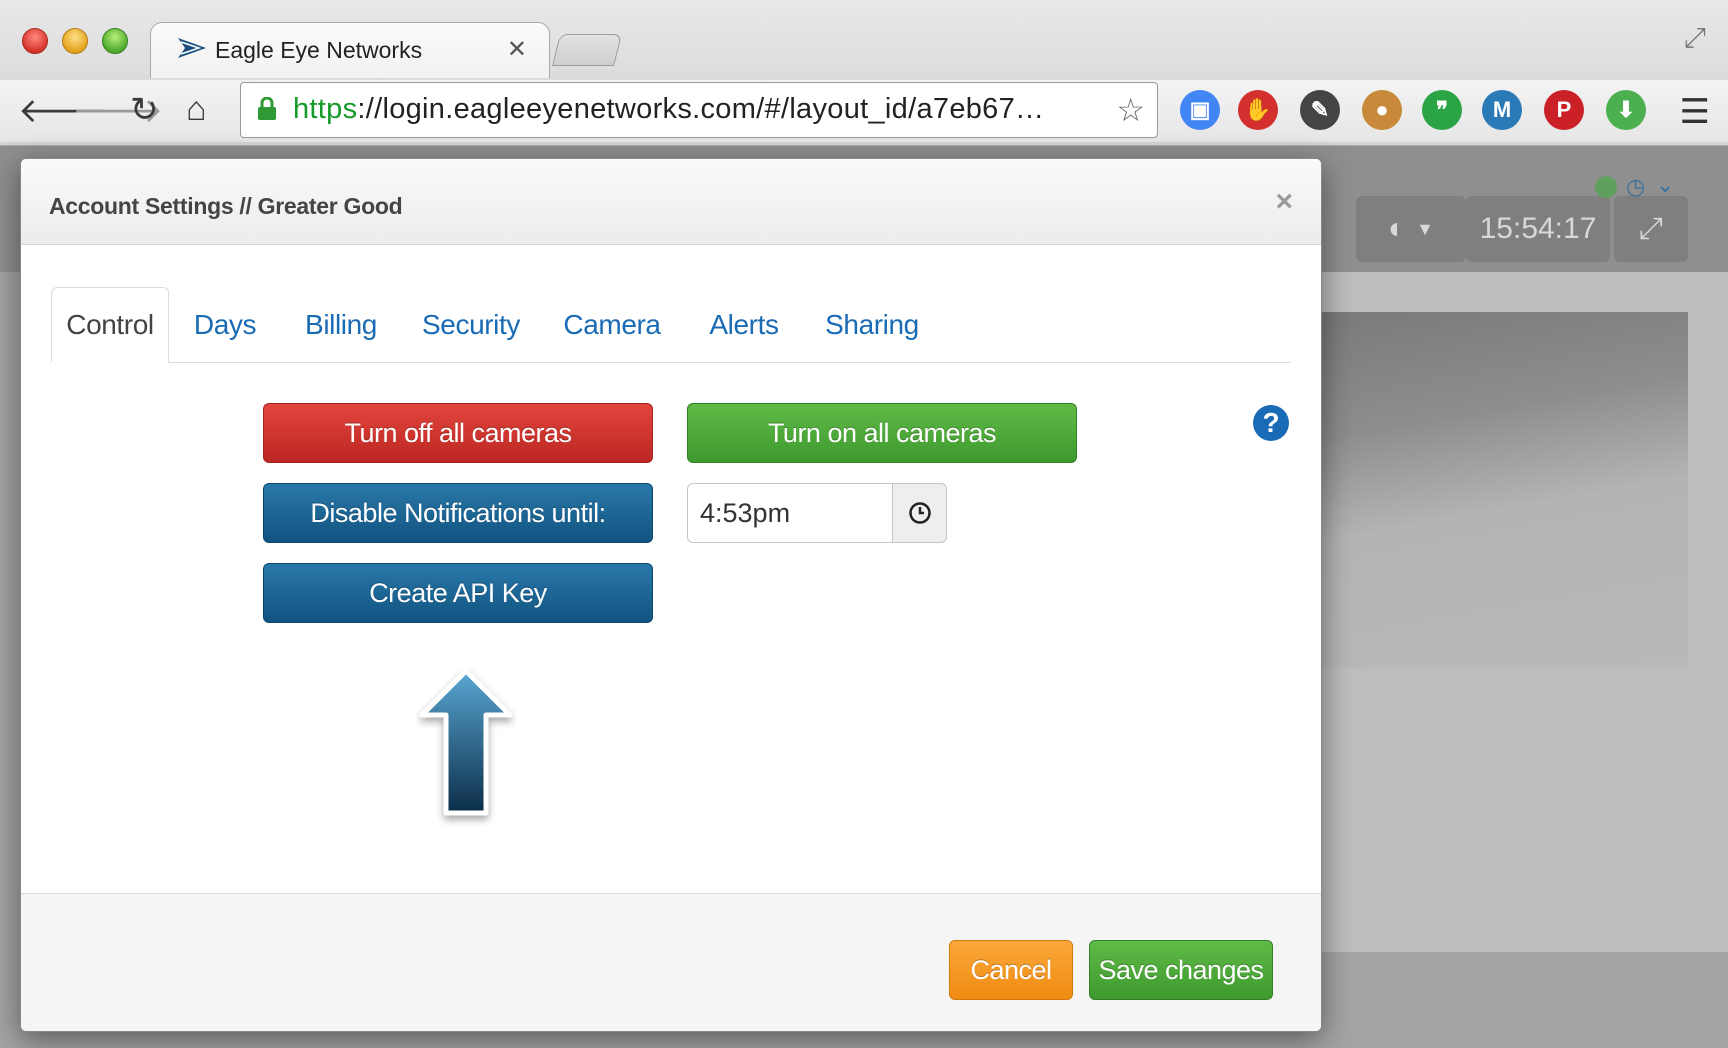 The height and width of the screenshot is (1048, 1728). Describe the element at coordinates (1651, 229) in the screenshot. I see `expand-icon: ⤢` at that location.